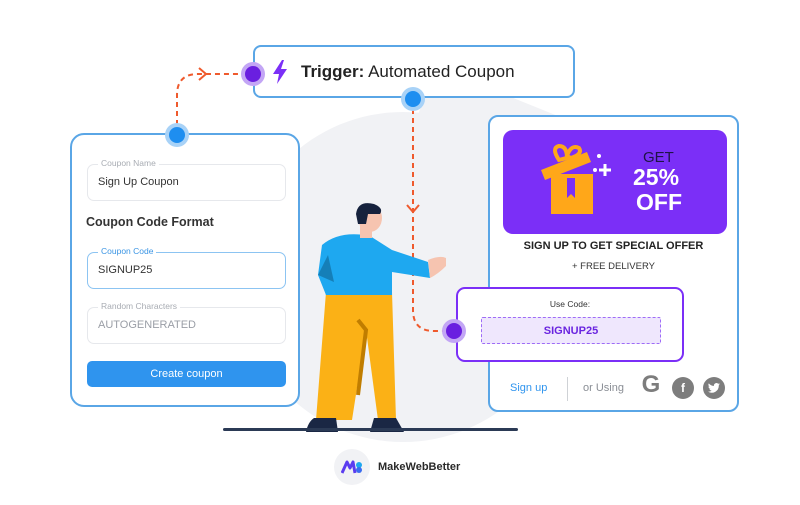 This screenshot has width=800, height=505. I want to click on discount-banner: GET 25% OFF, so click(615, 182).